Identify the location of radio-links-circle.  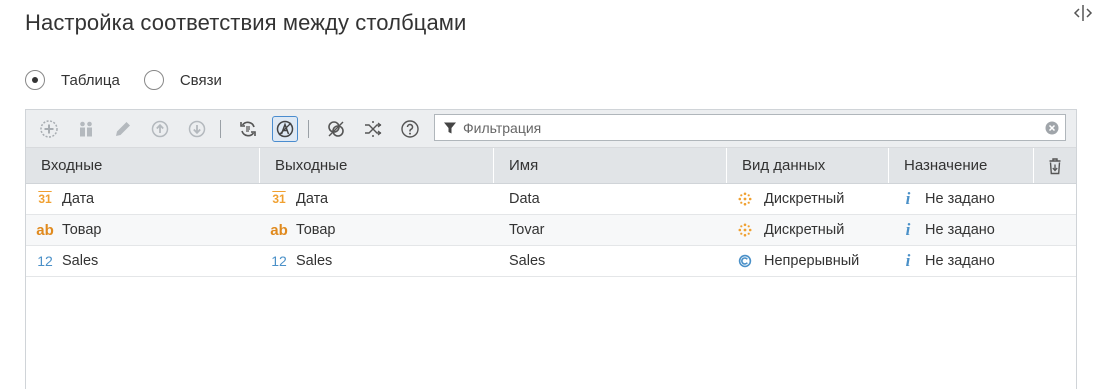
(153, 80).